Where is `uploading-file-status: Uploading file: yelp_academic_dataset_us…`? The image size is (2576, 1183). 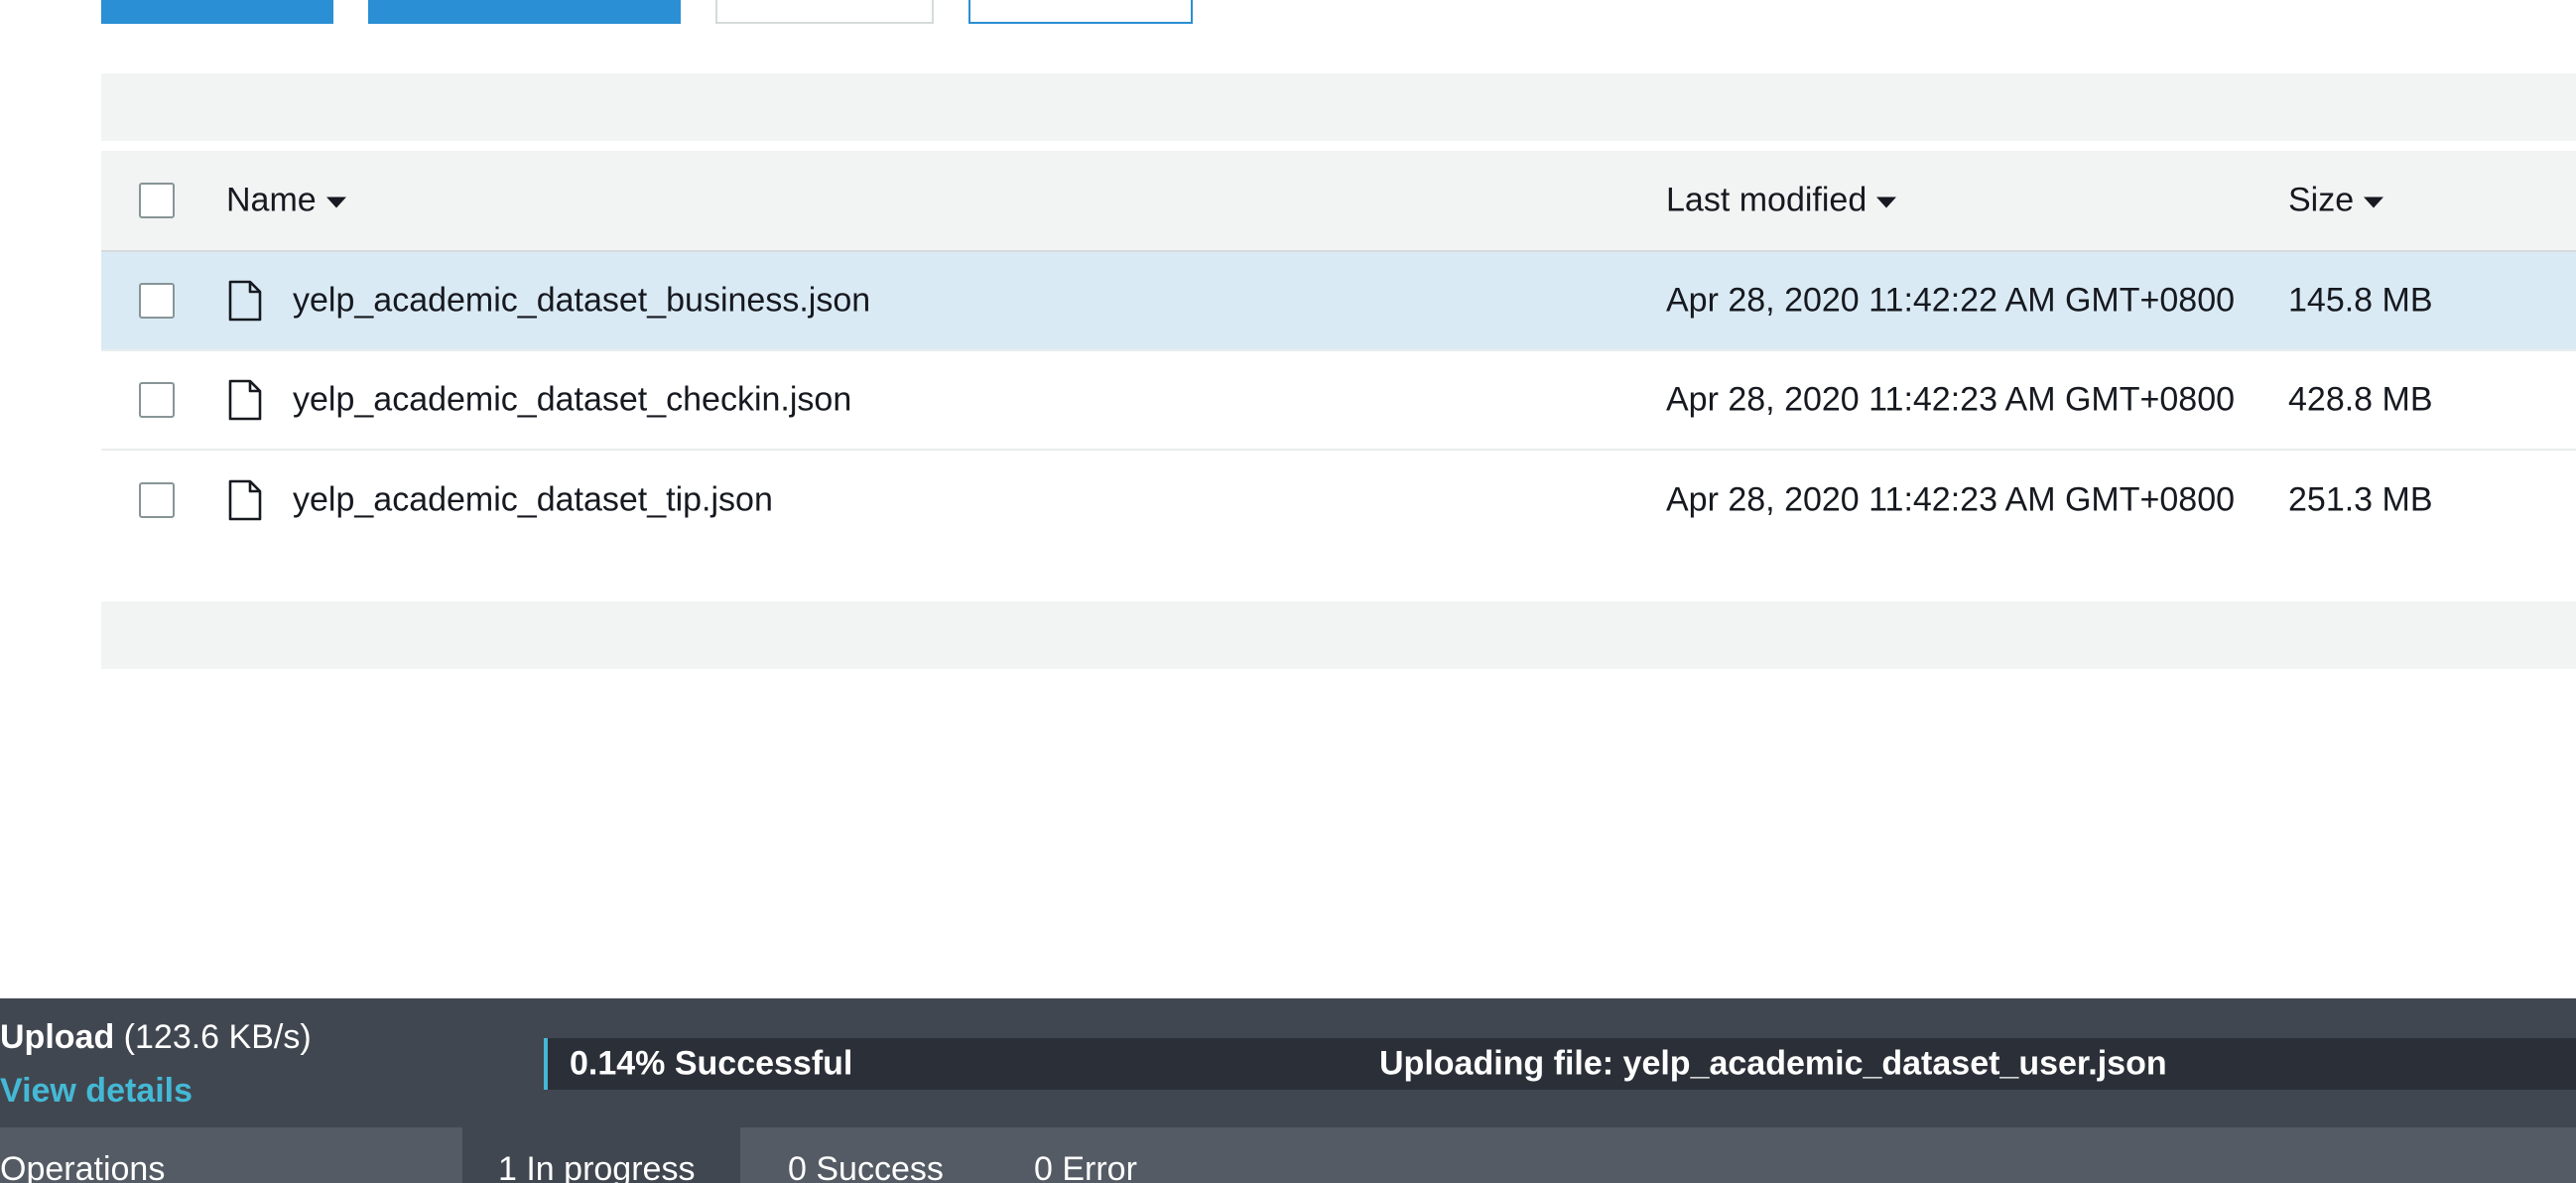
uploading-file-status: Uploading file: yelp_academic_dataset_us… is located at coordinates (1773, 1063).